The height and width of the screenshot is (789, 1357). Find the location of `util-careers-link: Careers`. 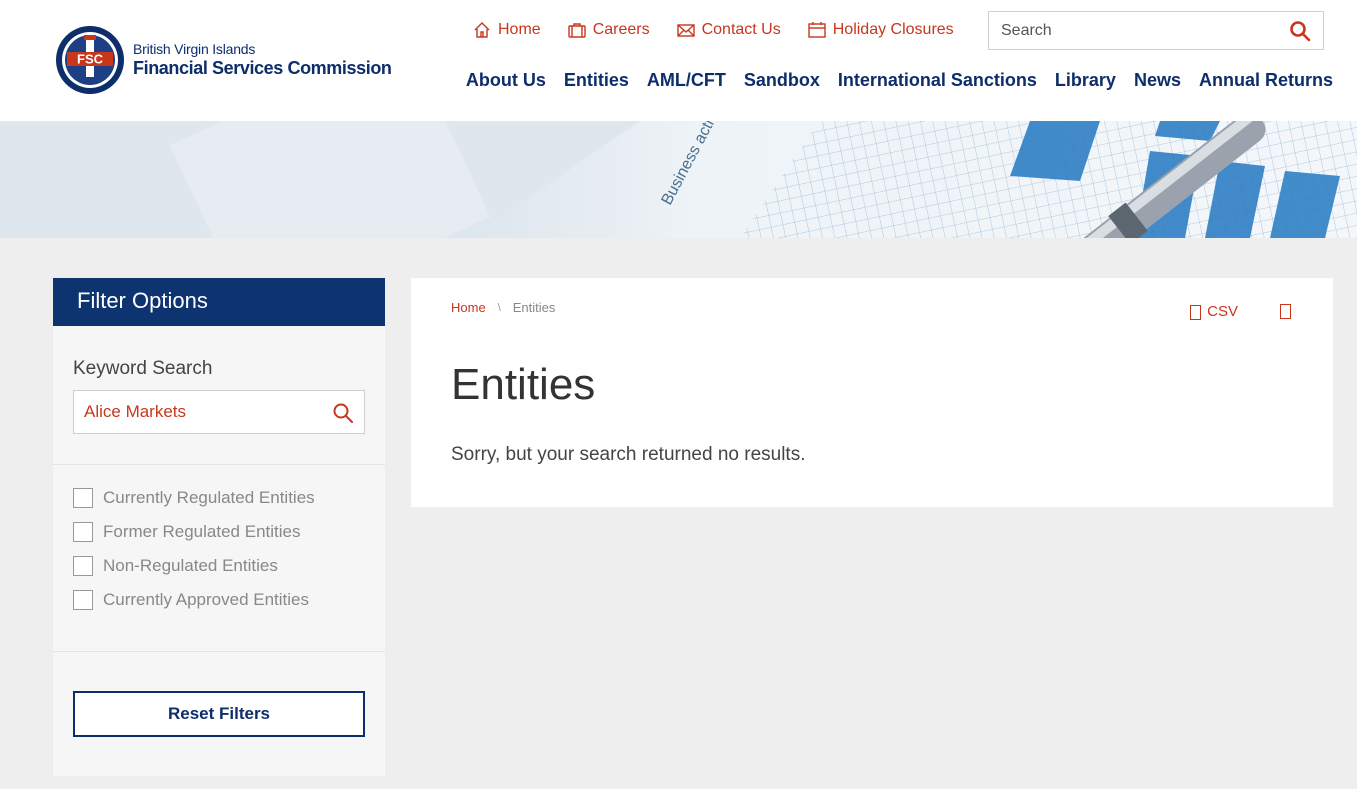

util-careers-link: Careers is located at coordinates (608, 30).